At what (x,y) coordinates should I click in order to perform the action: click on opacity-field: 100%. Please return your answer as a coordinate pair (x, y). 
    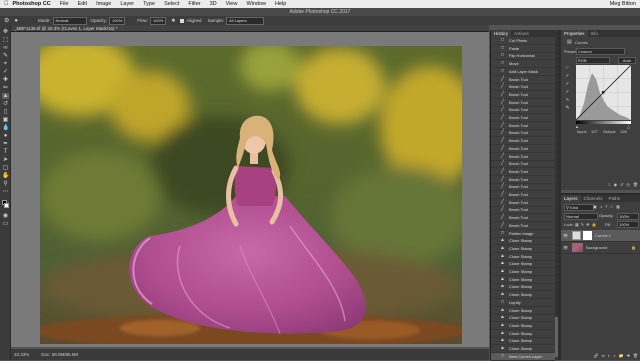
    Looking at the image, I should click on (117, 20).